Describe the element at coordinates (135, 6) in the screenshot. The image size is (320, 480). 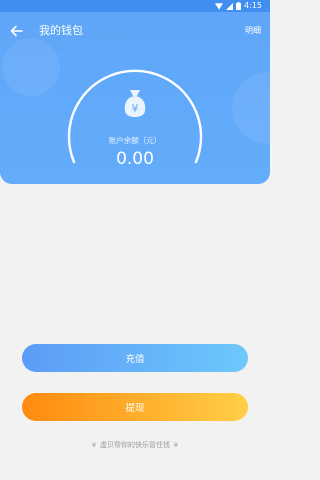
I see `status-bar: 4:15` at that location.